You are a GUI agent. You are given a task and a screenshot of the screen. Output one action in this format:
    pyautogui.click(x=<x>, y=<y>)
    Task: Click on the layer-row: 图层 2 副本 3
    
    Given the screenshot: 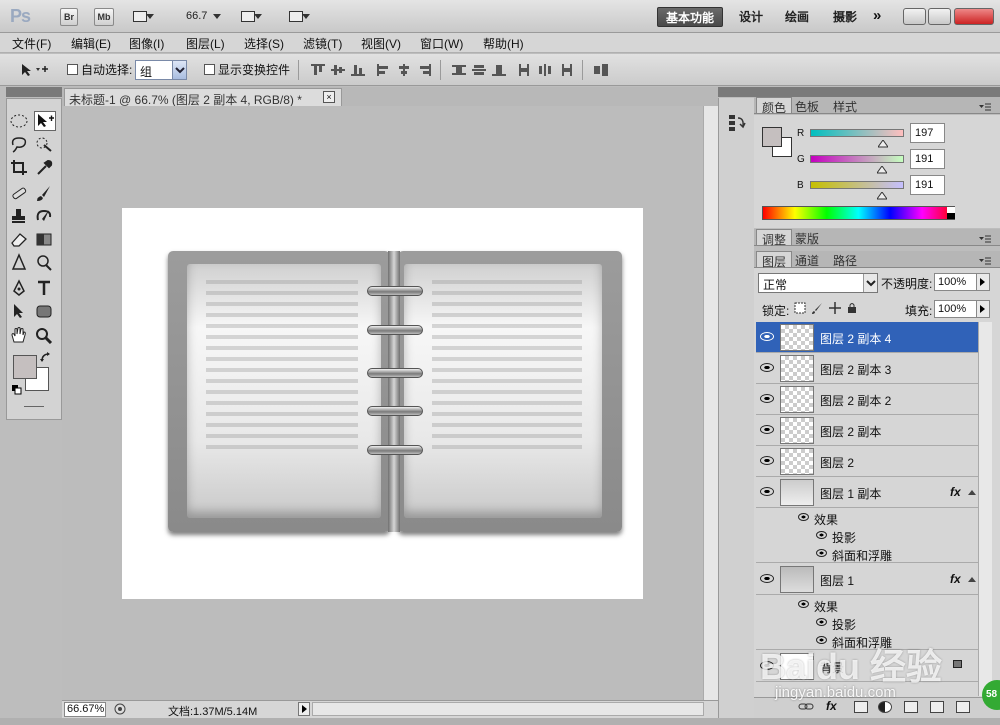 What is the action you would take?
    pyautogui.click(x=867, y=368)
    